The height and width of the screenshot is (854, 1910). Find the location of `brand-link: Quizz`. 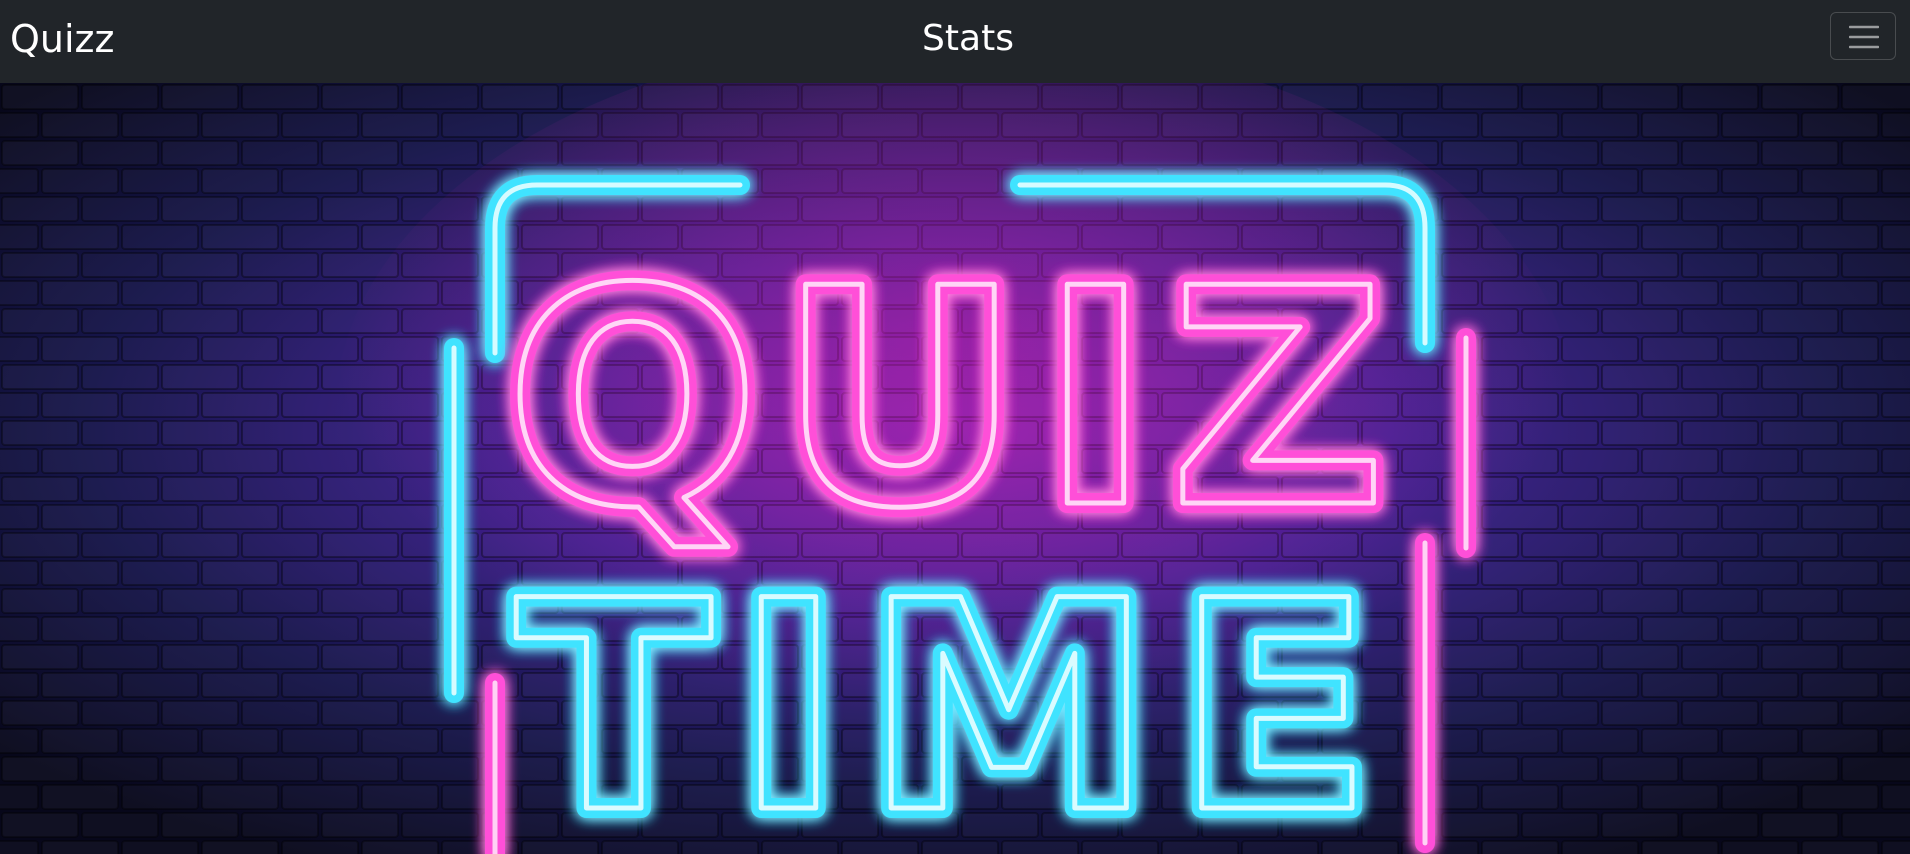

brand-link: Quizz is located at coordinates (62, 39).